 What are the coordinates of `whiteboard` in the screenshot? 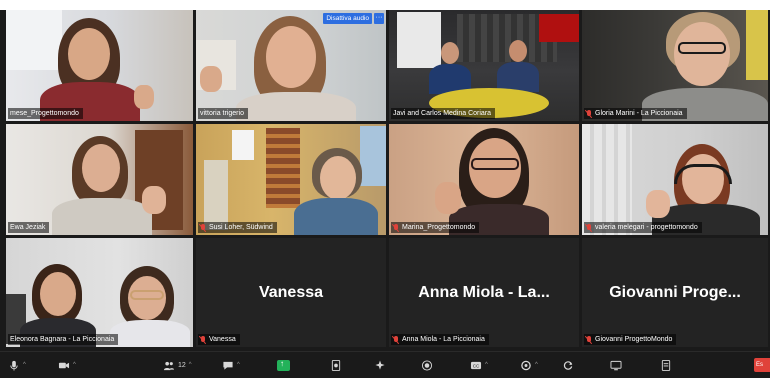 It's located at (419, 40).